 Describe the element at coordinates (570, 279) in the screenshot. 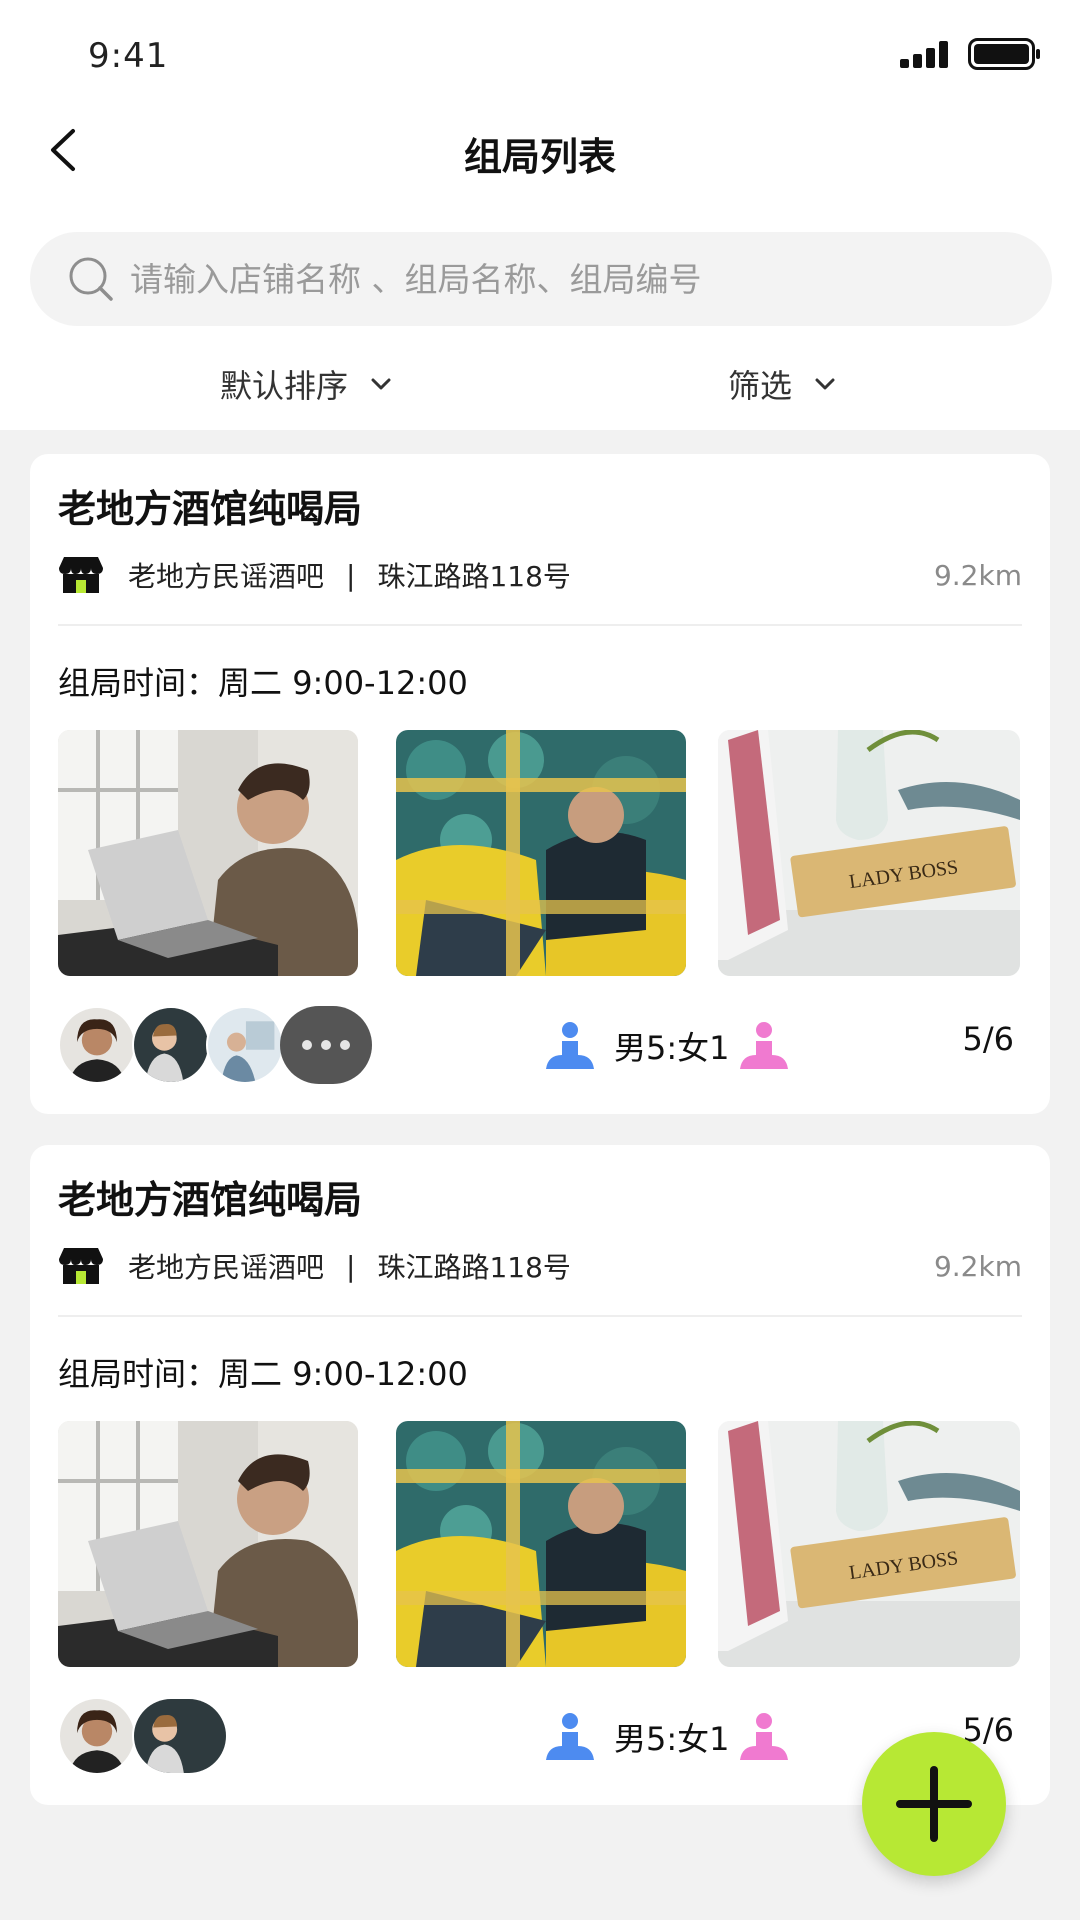

I see `search-input` at that location.